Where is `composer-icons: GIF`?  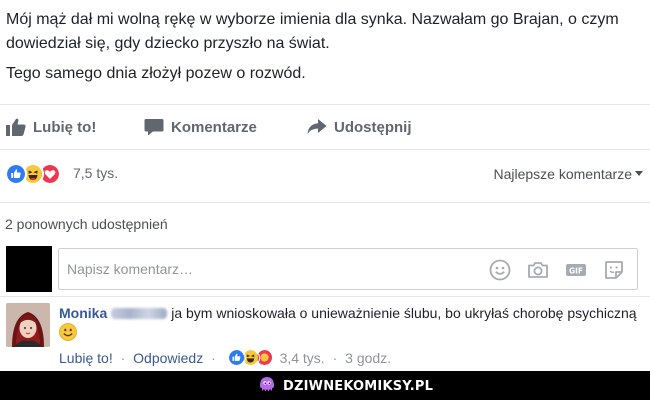
composer-icons: GIF is located at coordinates (557, 270).